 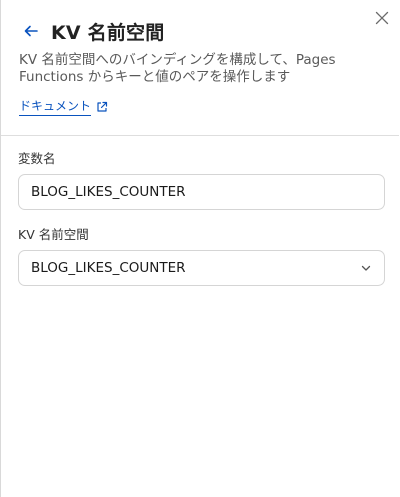 I want to click on chevron-down-icon, so click(x=366, y=268).